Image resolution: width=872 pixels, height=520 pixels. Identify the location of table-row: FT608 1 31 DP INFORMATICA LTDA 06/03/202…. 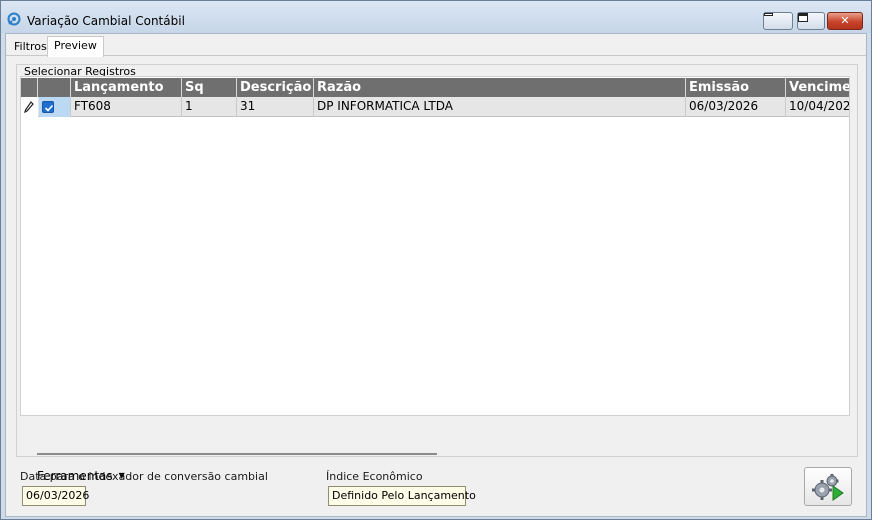
(435, 107).